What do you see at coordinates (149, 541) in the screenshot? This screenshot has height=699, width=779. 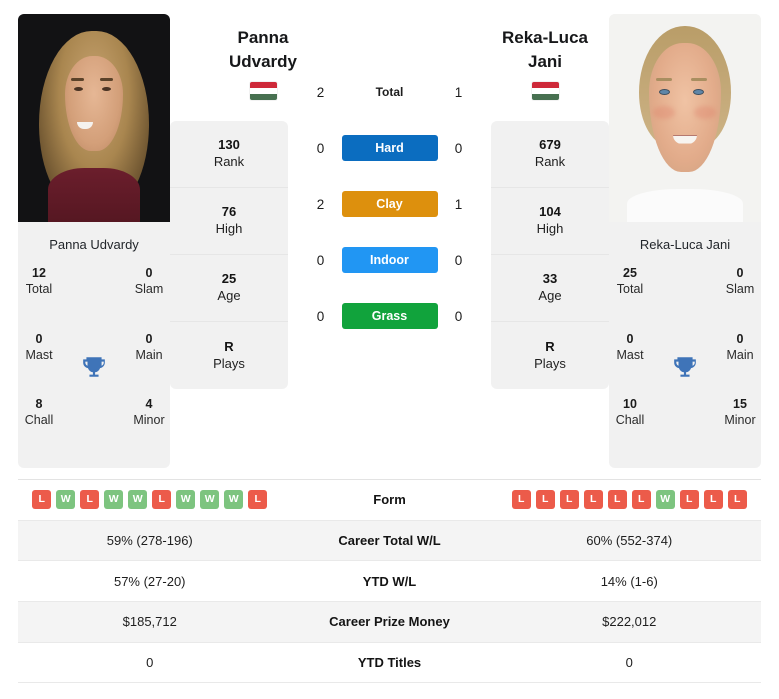 I see `table-cell-left: 59% (278-196)` at bounding box center [149, 541].